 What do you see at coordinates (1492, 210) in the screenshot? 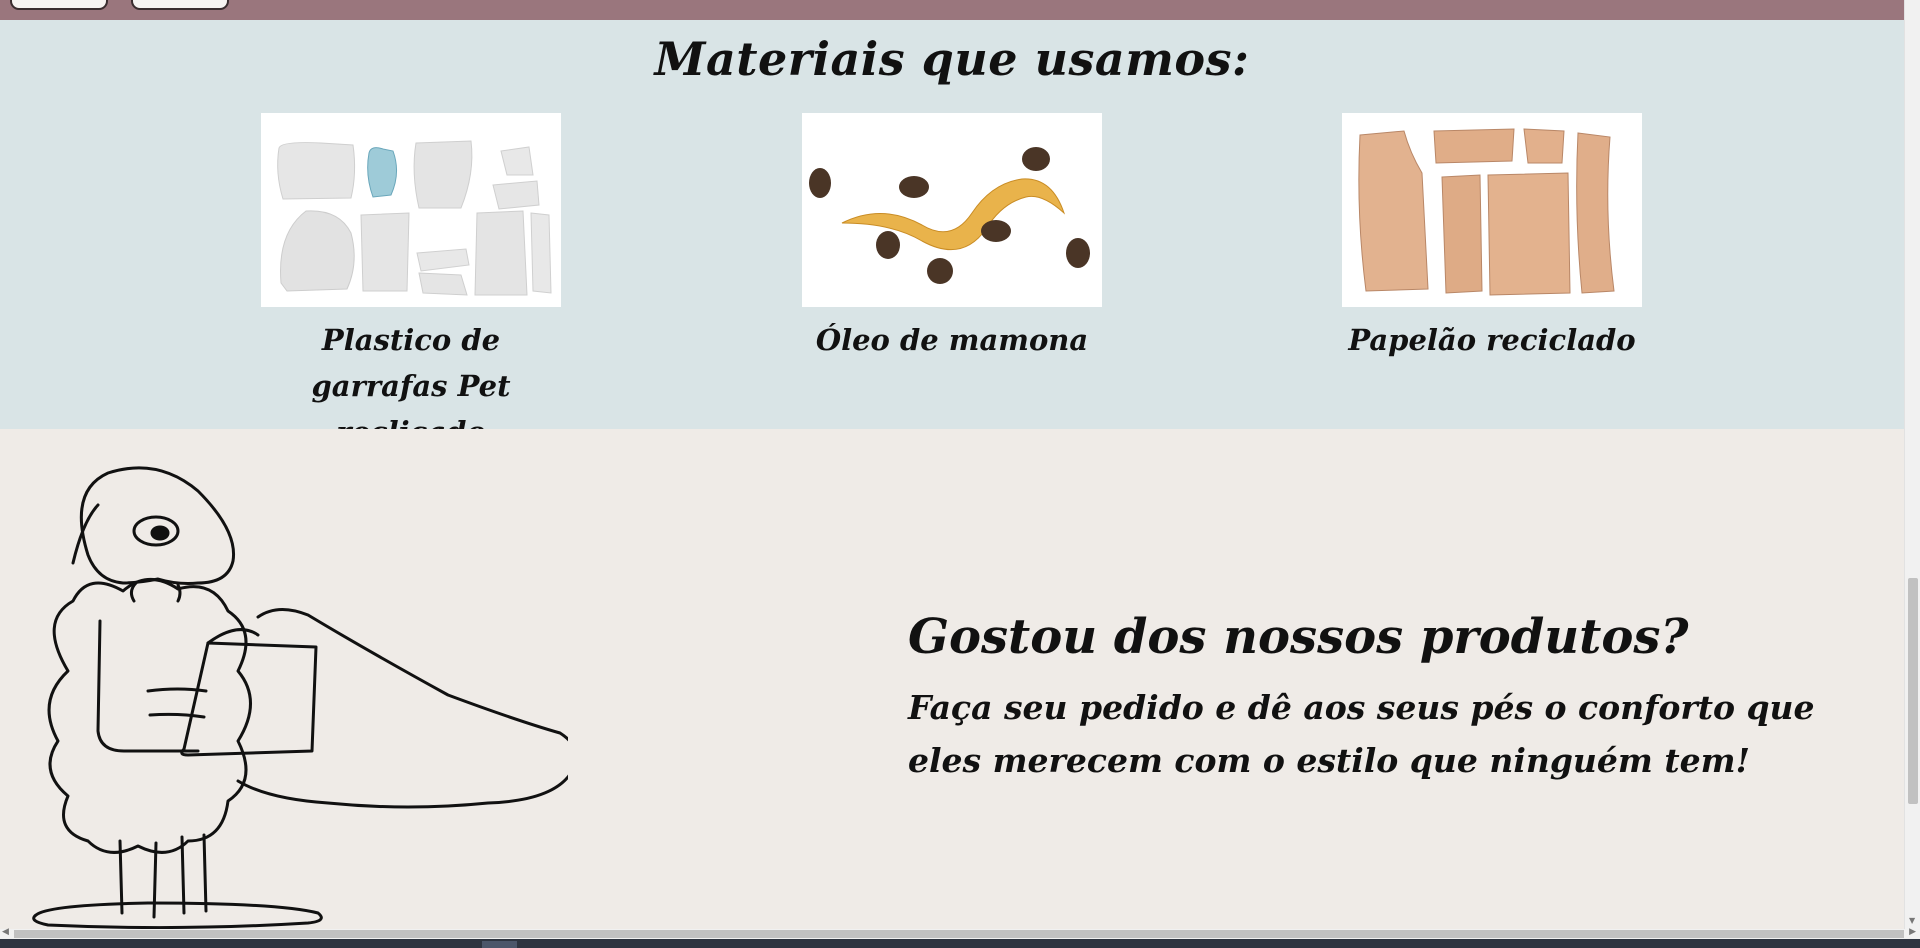
I see `recycled-cardboard-image` at bounding box center [1492, 210].